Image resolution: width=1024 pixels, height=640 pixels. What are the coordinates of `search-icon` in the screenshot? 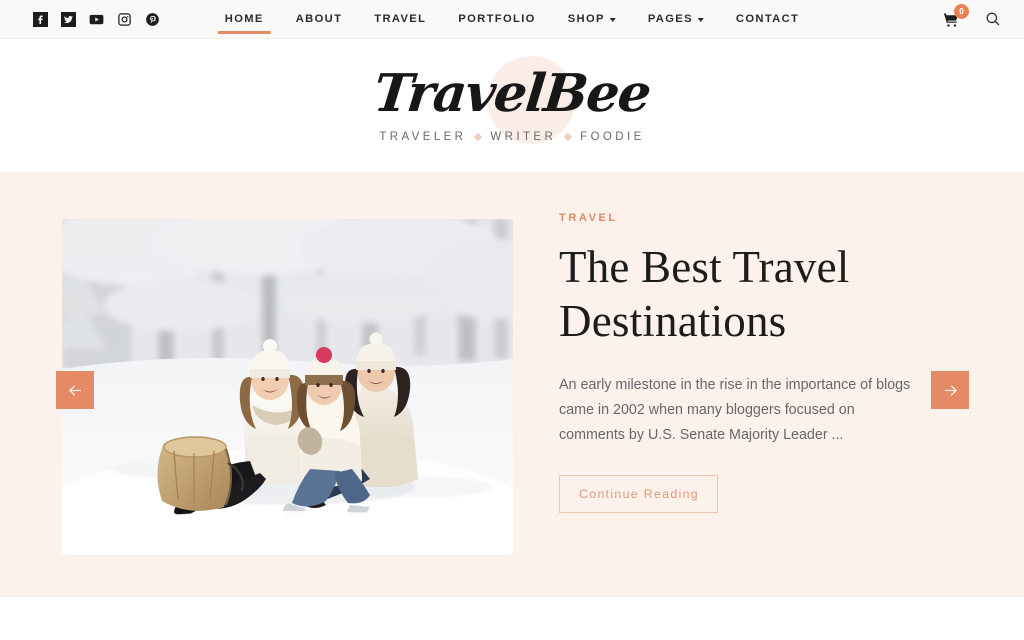 It's located at (993, 19).